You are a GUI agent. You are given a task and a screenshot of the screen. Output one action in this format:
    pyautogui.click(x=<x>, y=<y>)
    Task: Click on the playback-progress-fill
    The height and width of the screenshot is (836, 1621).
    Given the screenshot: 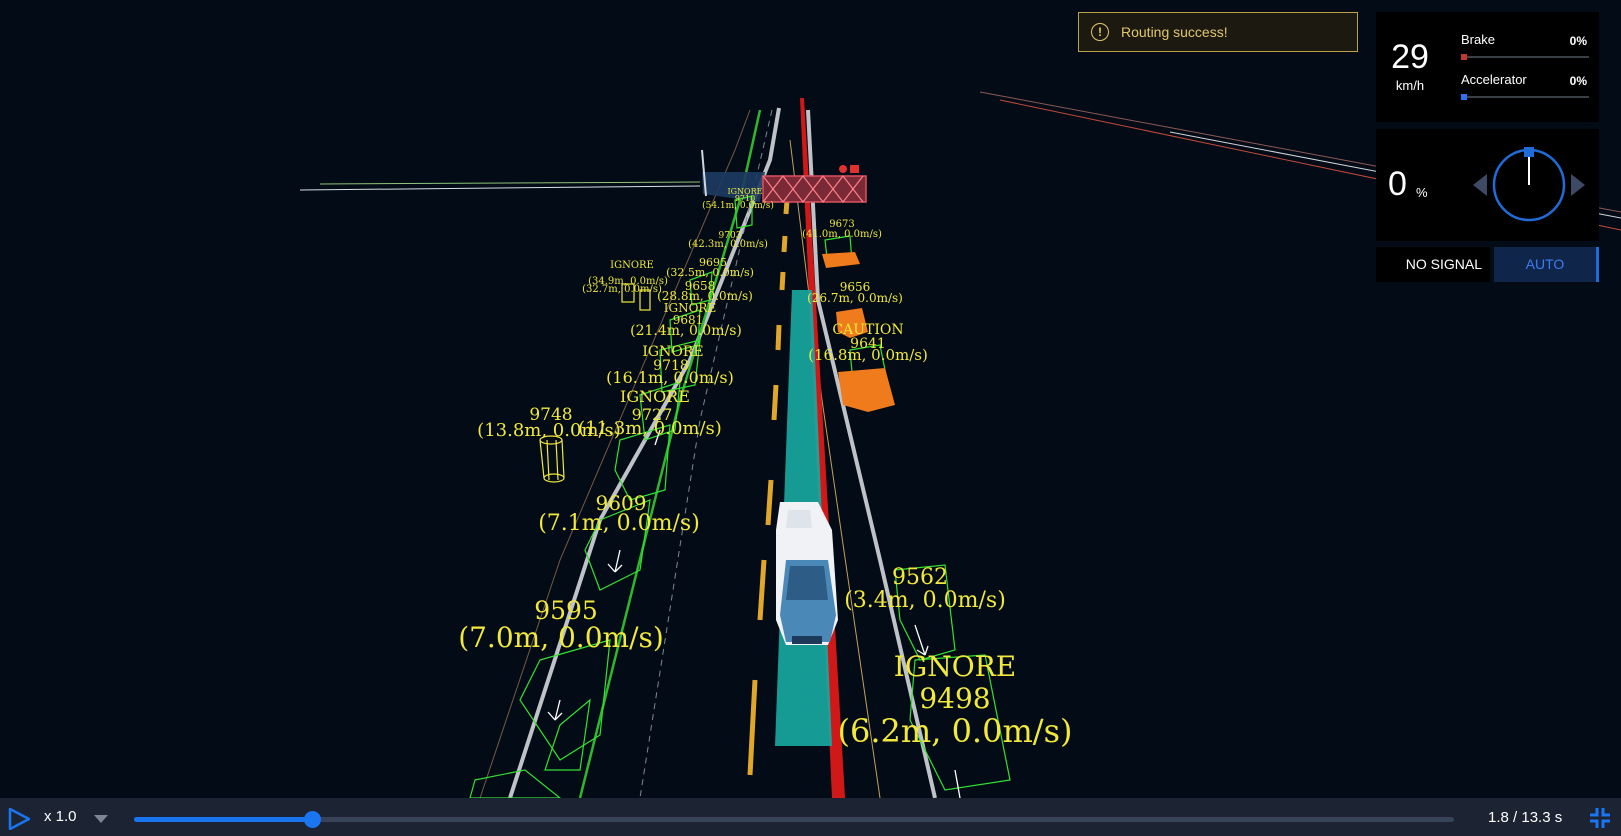 What is the action you would take?
    pyautogui.click(x=223, y=819)
    